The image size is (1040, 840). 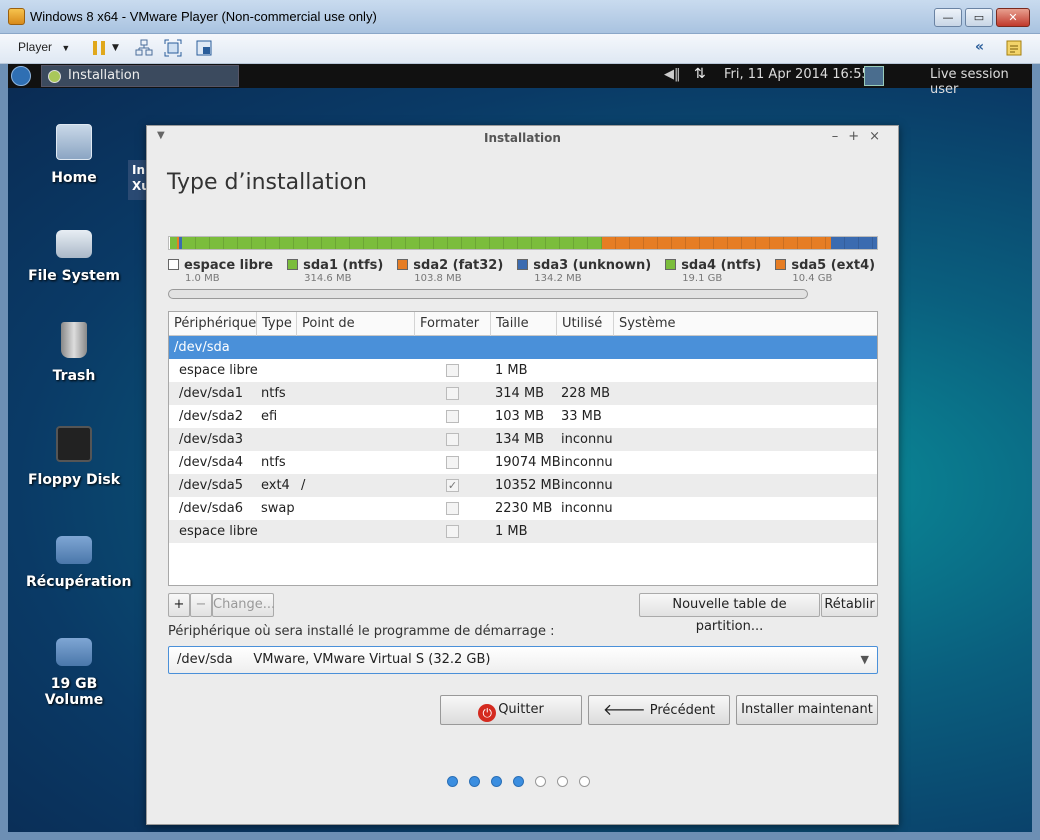 I want to click on legend-item: sda2 (fat32) 103.8 MB, so click(x=450, y=271).